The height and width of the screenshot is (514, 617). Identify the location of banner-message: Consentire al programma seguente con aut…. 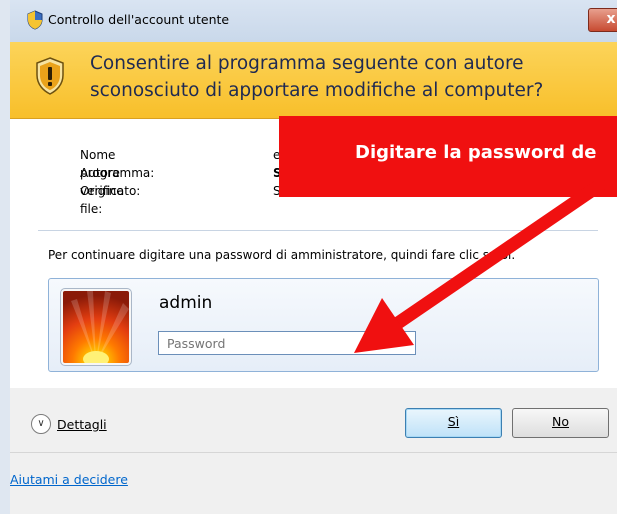
(316, 77).